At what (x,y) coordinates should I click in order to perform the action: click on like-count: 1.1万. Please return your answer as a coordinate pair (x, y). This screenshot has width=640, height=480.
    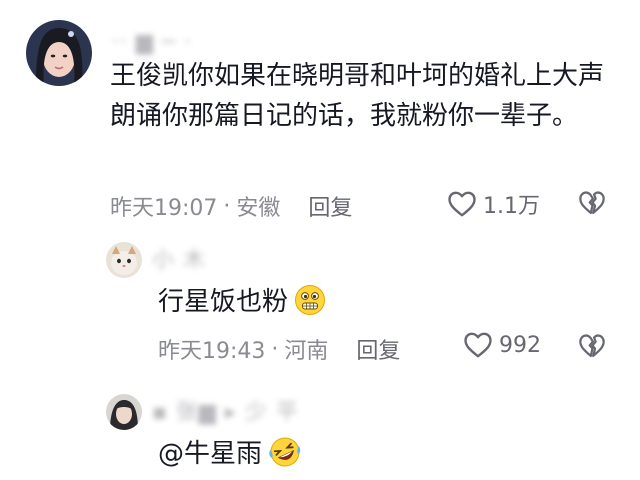
    Looking at the image, I should click on (511, 206).